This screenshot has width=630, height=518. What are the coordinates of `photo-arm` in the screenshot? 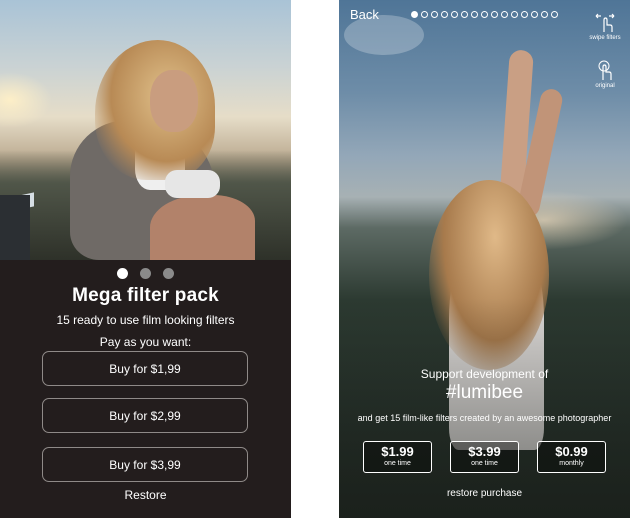 It's located at (192, 184).